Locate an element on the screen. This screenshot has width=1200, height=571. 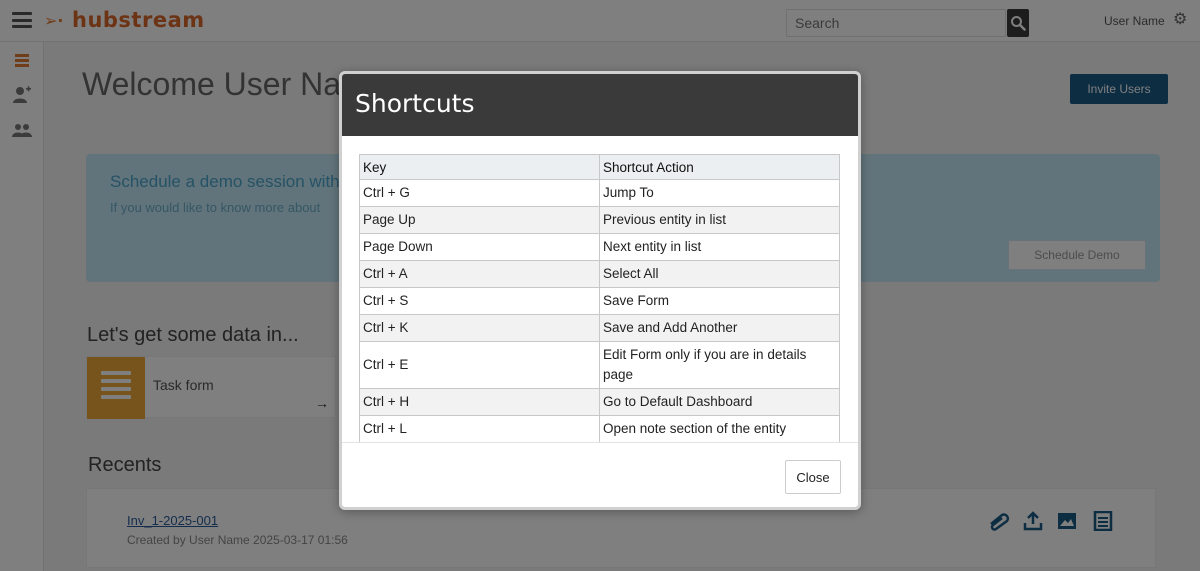
shortcut-key: Page Up is located at coordinates (479, 220).